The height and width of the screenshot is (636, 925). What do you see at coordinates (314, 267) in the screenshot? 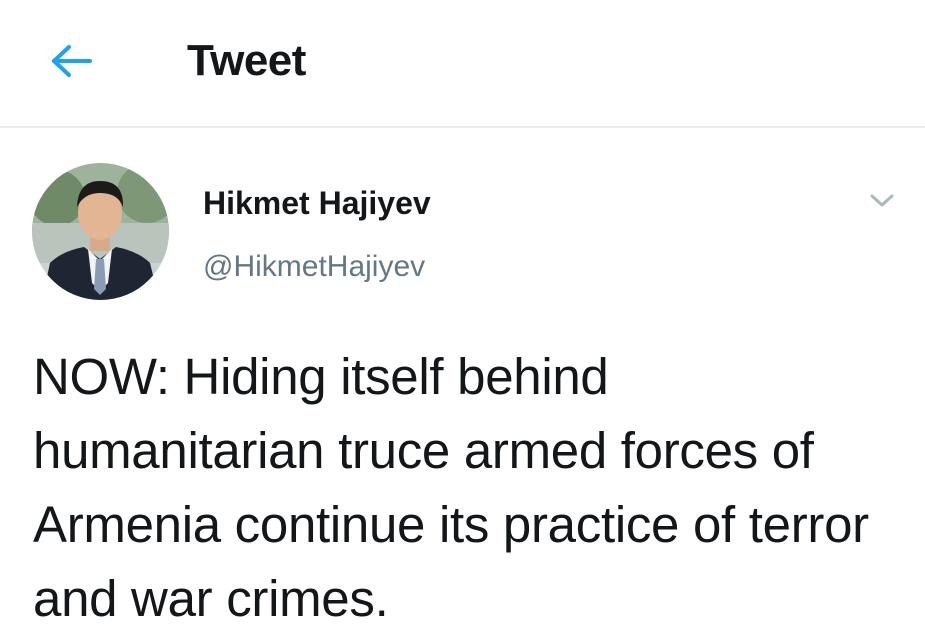
I see `author-handle: @HikmetHajiyev` at bounding box center [314, 267].